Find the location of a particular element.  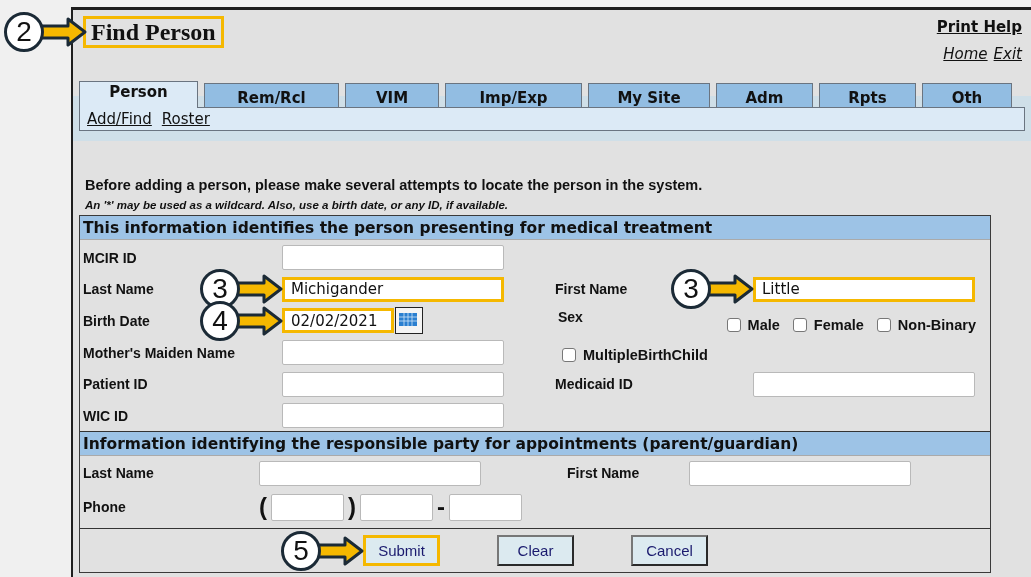

print-help-link: Print Help is located at coordinates (979, 27).